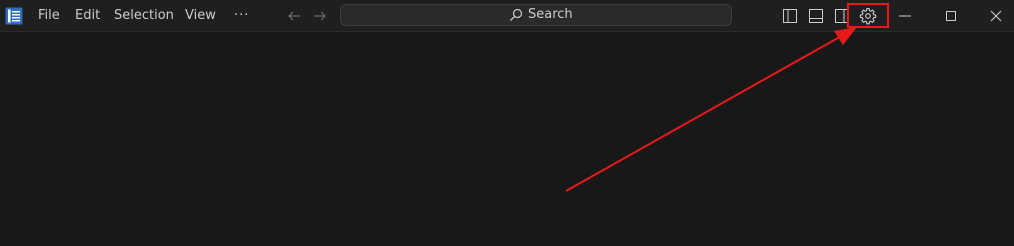 The width and height of the screenshot is (1014, 246). Describe the element at coordinates (14, 16) in the screenshot. I see `vscode-app-icon` at that location.